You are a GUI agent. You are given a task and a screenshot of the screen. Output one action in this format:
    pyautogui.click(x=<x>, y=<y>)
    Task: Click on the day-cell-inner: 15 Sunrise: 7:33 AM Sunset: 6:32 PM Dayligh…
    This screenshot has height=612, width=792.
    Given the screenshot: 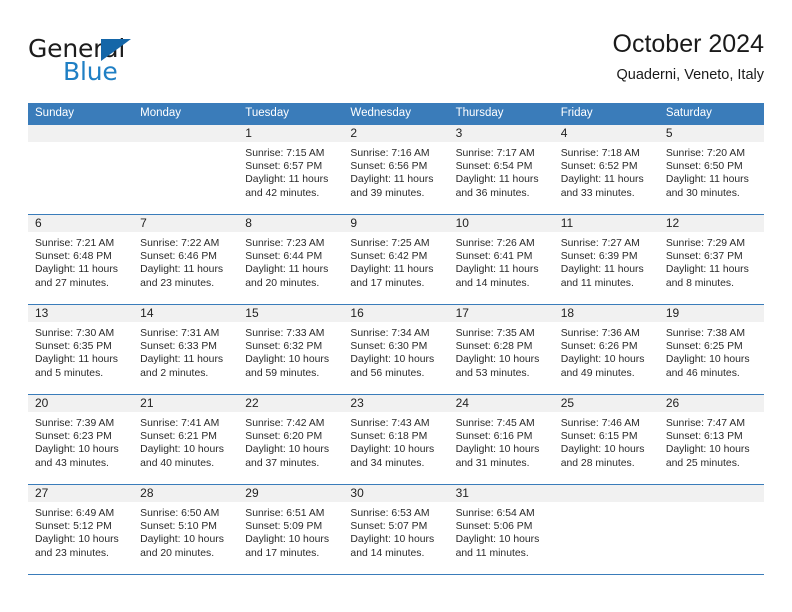 What is the action you would take?
    pyautogui.click(x=291, y=349)
    